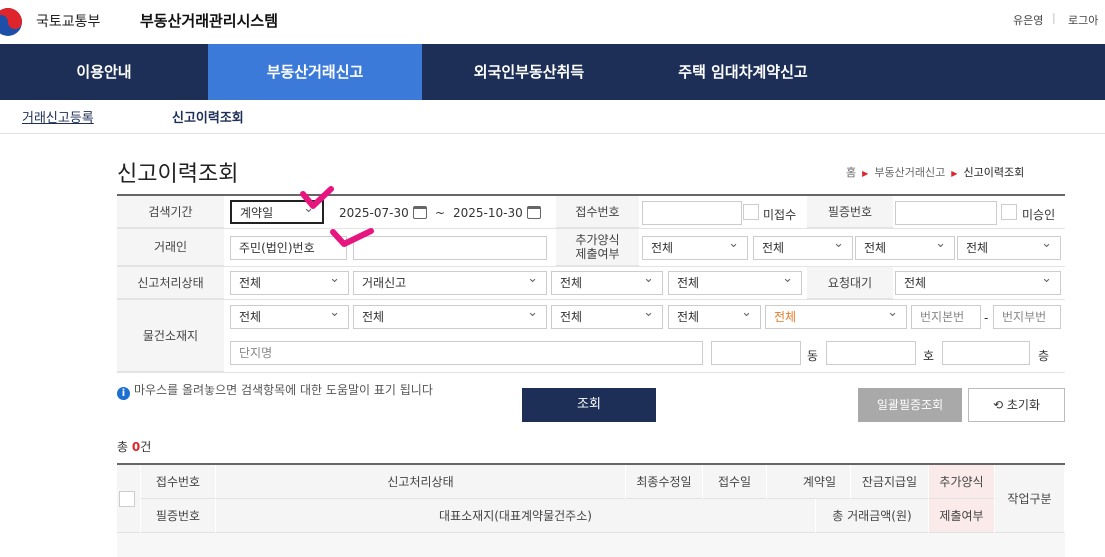  Describe the element at coordinates (124, 447) in the screenshot. I see `total-prefix: 총` at that location.